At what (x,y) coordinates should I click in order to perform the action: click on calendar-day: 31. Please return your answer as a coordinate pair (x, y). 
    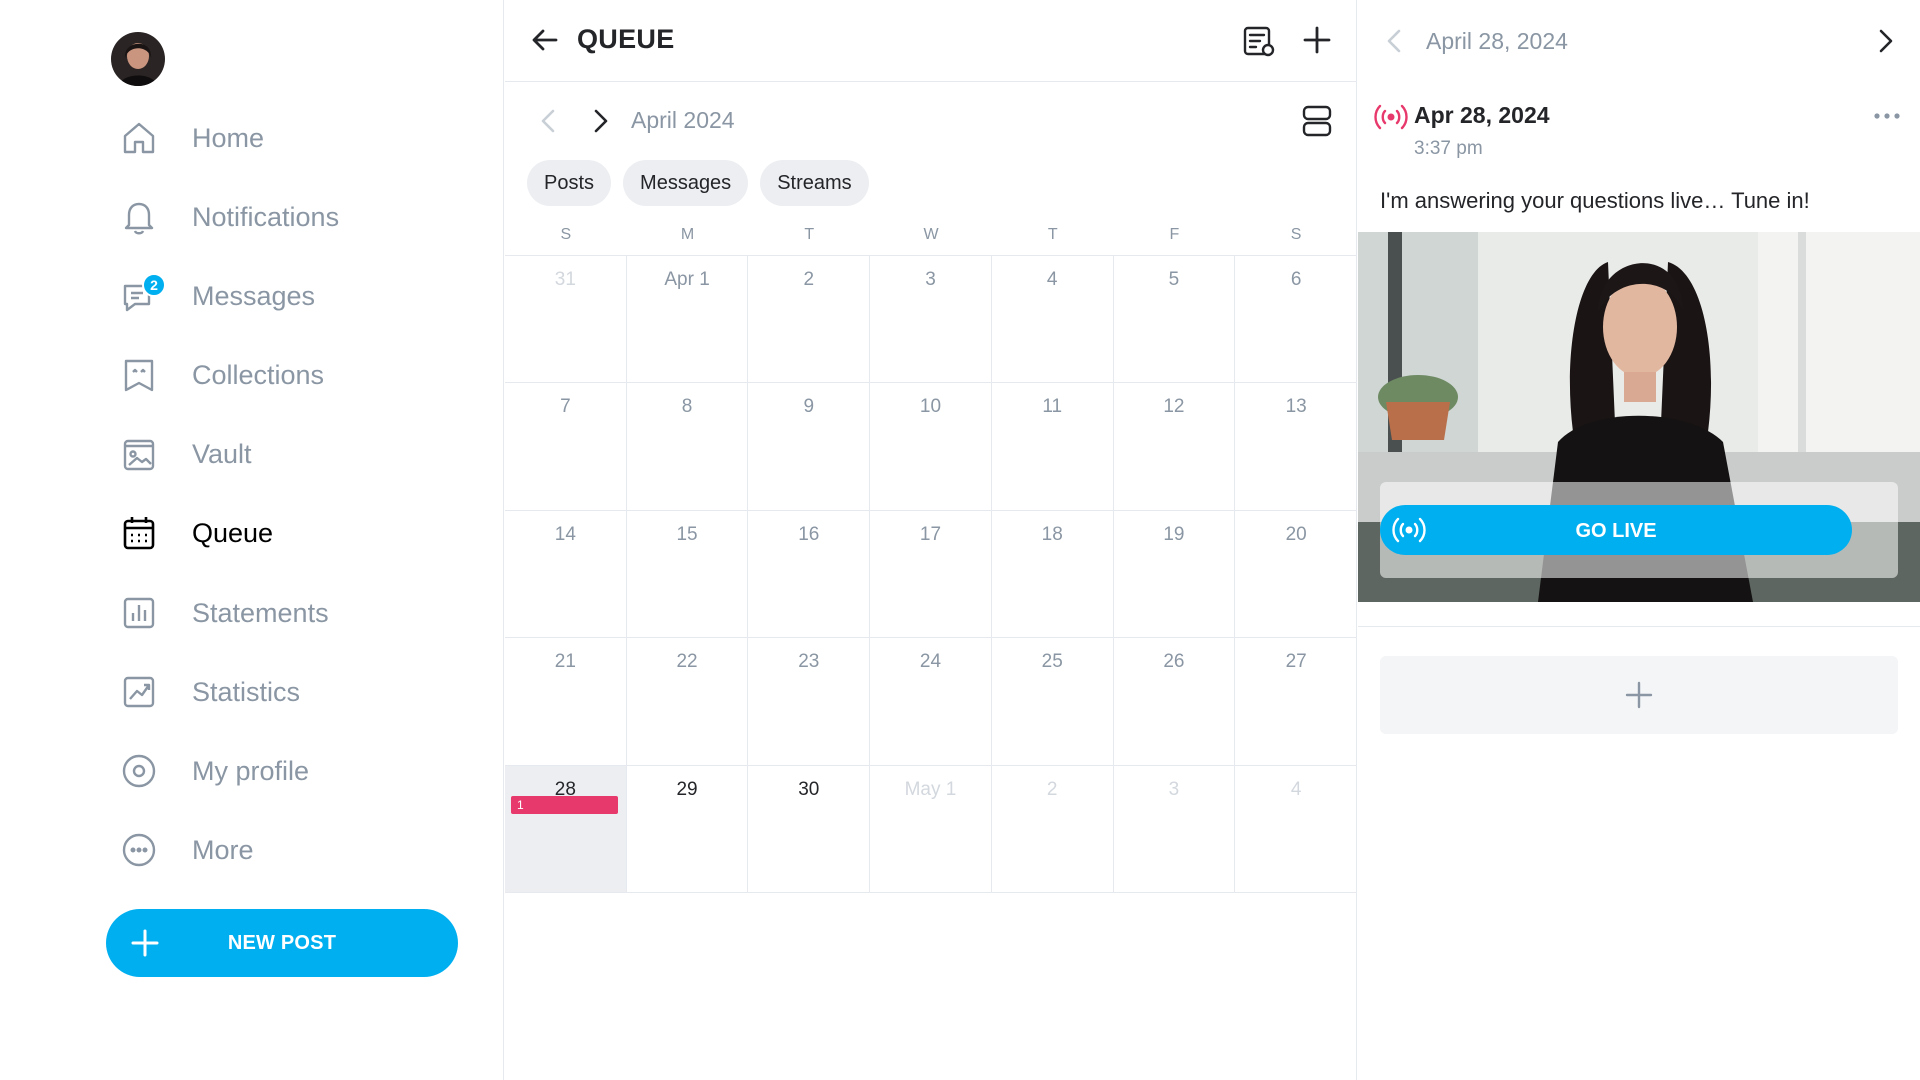
    Looking at the image, I should click on (566, 319).